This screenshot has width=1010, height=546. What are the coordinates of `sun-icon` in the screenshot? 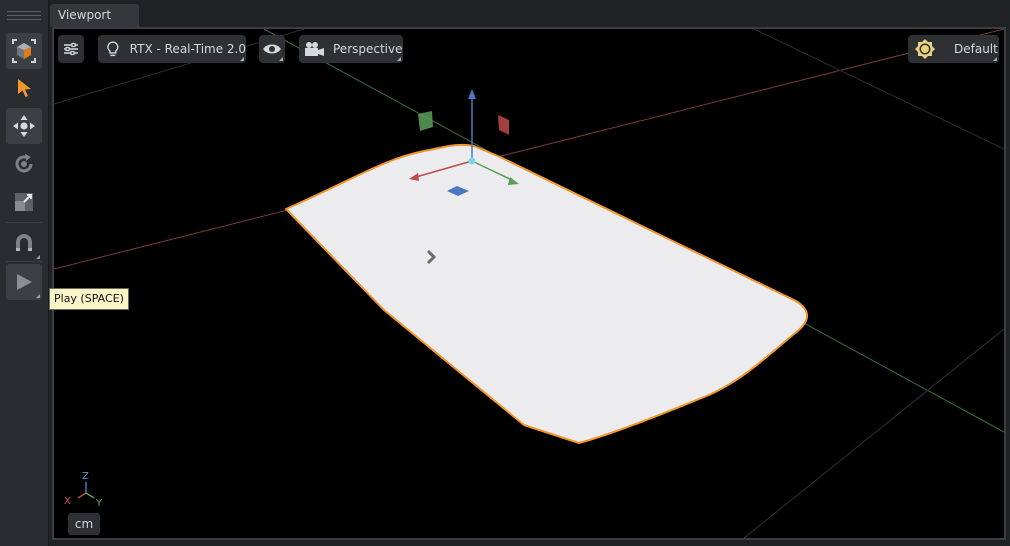 It's located at (925, 49).